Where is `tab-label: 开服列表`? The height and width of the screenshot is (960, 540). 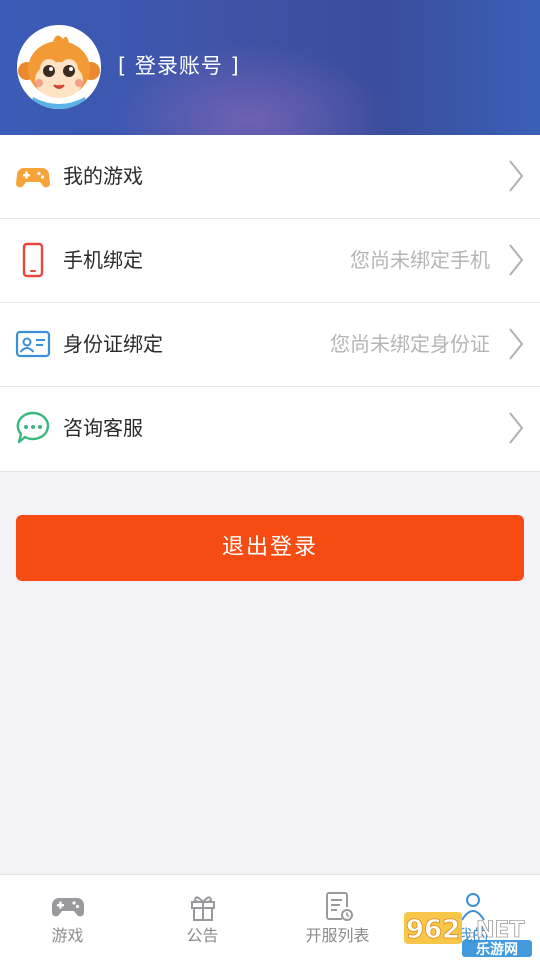
tab-label: 开服列表 is located at coordinates (337, 935).